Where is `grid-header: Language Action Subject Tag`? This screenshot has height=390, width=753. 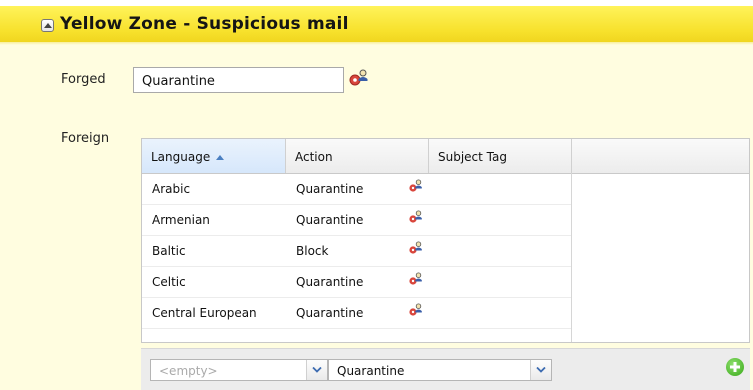 grid-header: Language Action Subject Tag is located at coordinates (445, 156).